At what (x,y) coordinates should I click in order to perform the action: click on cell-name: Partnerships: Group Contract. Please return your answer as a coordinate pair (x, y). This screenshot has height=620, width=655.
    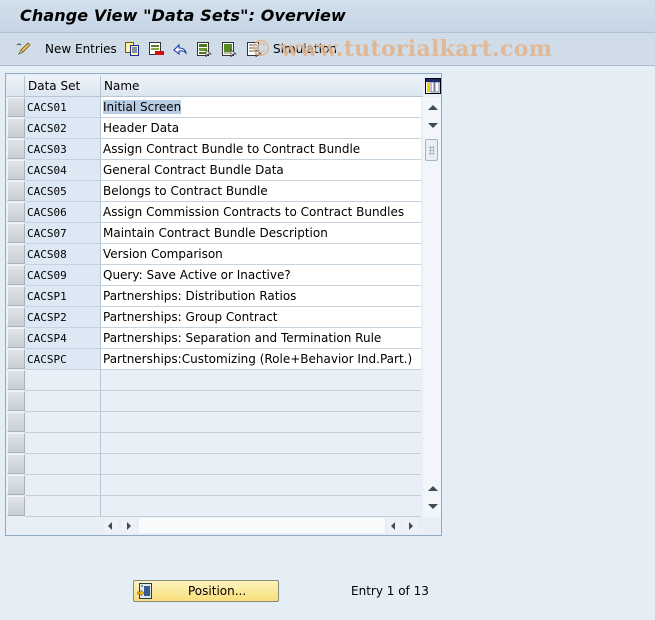
    Looking at the image, I should click on (261, 317).